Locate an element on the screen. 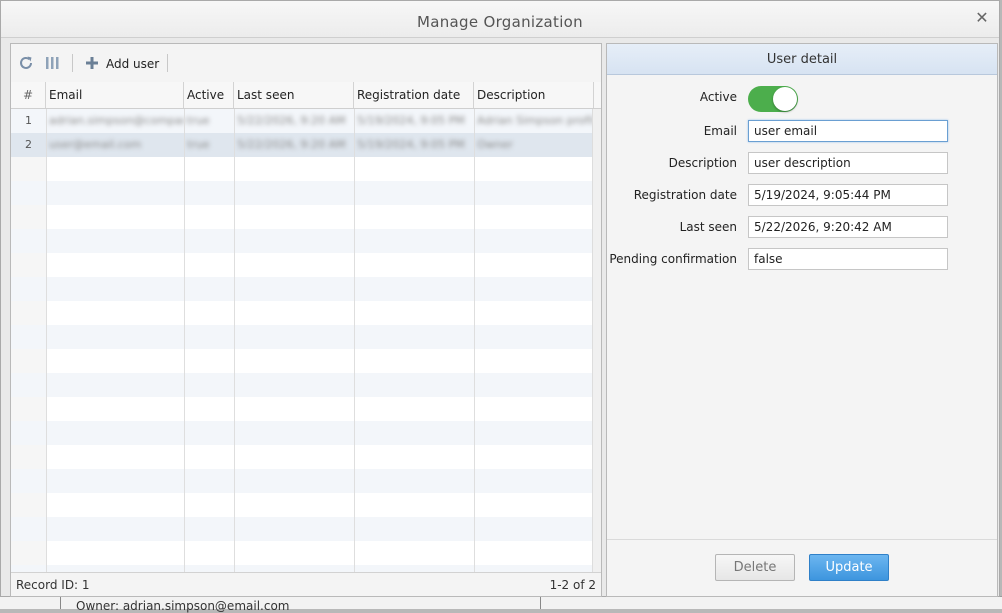 The height and width of the screenshot is (613, 1002). registration-date-row: Registration date is located at coordinates (802, 196).